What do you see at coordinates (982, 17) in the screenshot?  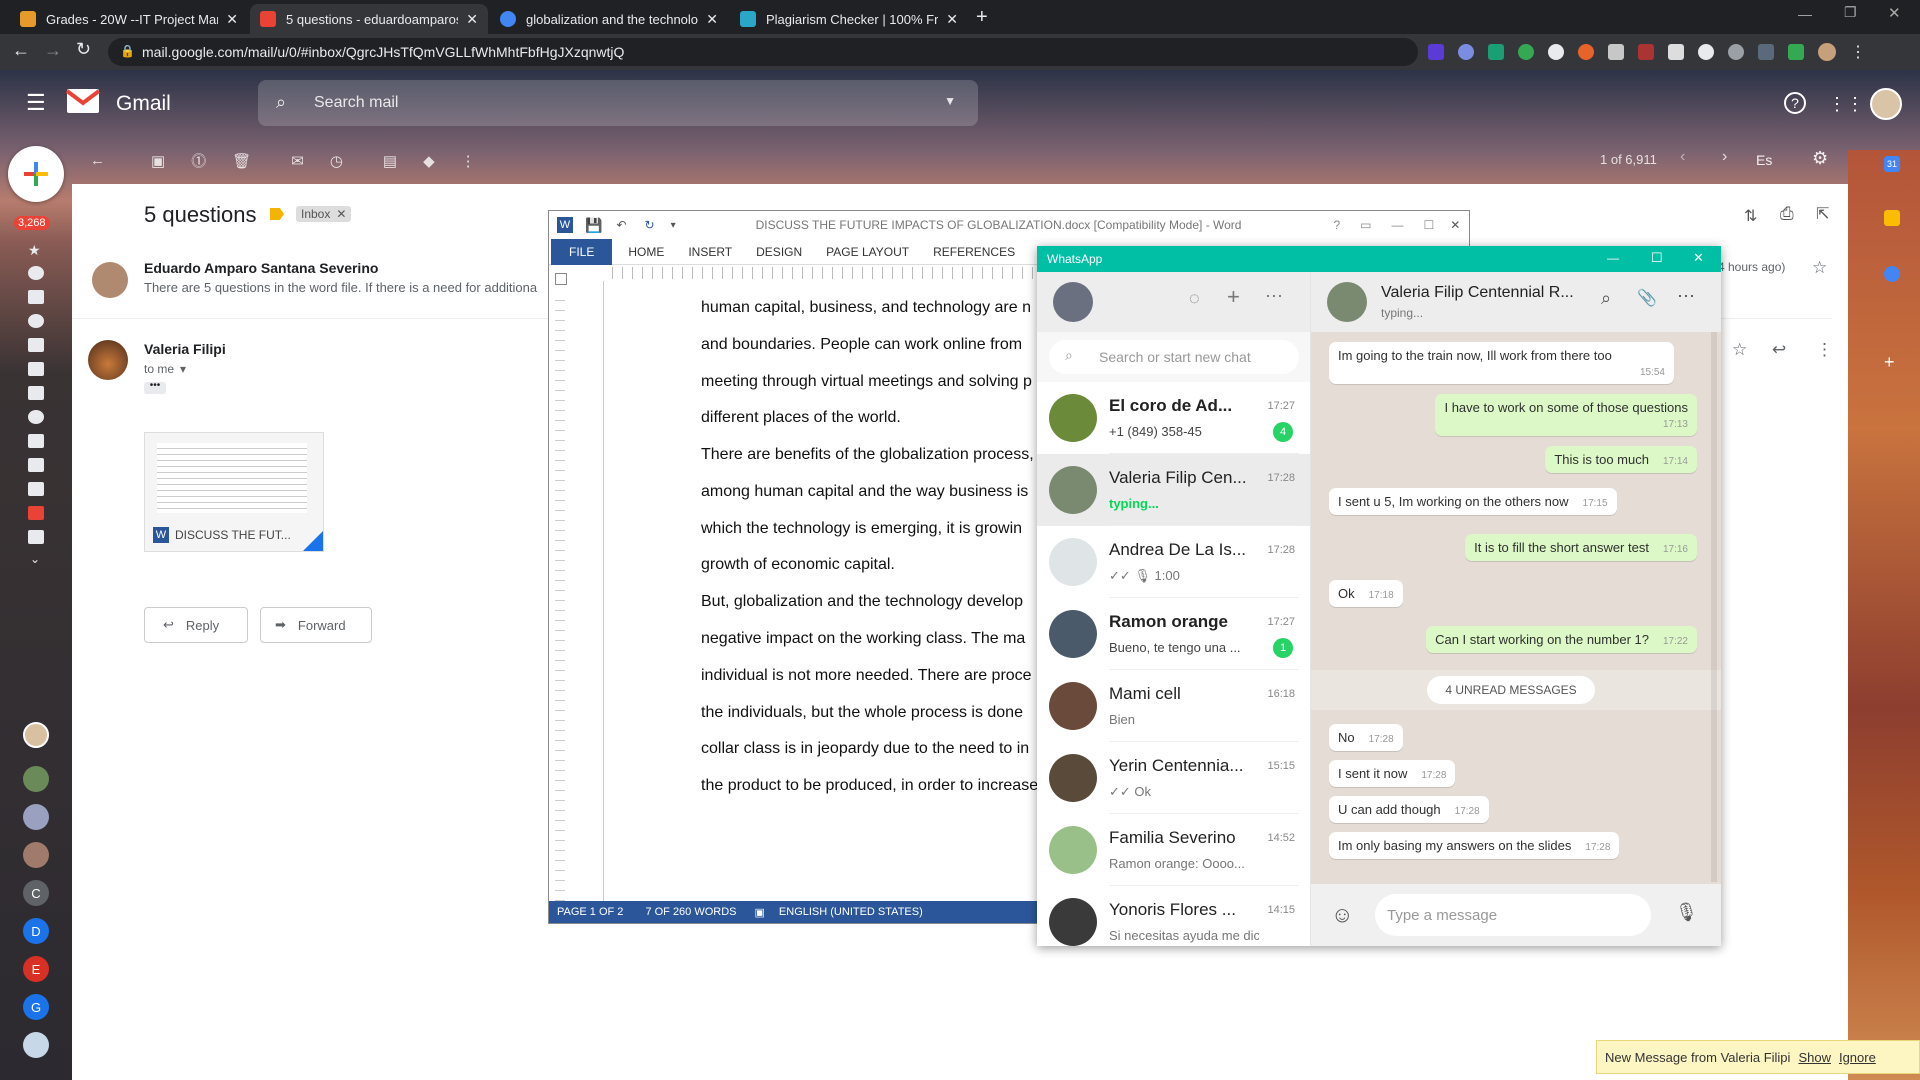 I see `new-tab-plus-icon: +` at bounding box center [982, 17].